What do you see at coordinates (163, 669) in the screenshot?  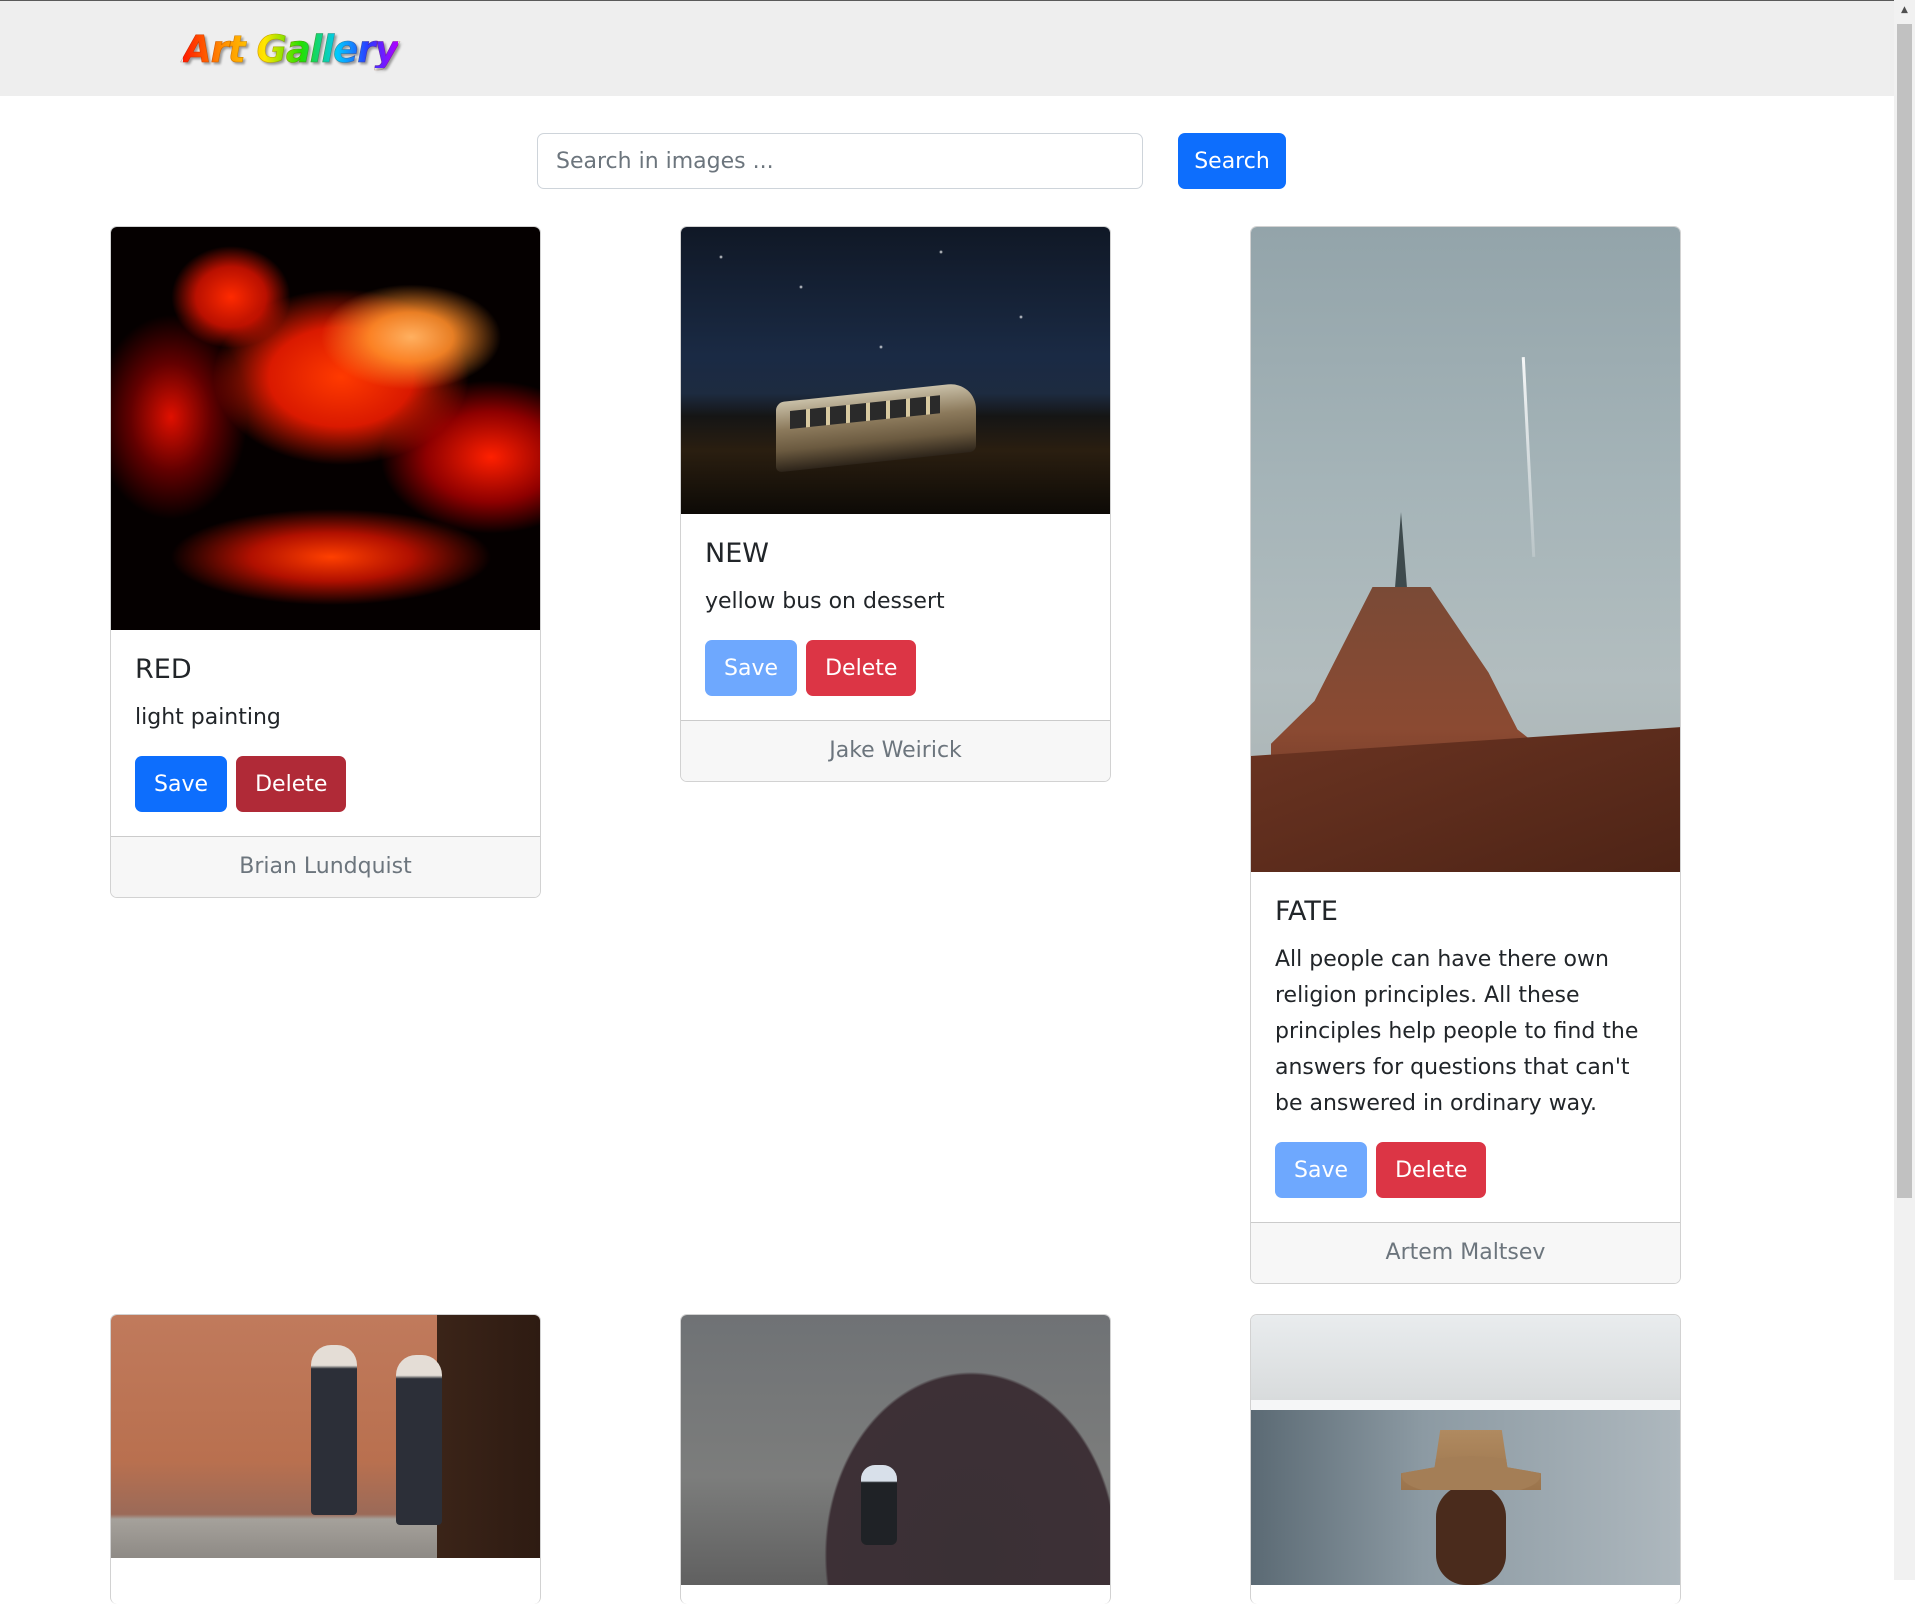 I see `card-title: RED` at bounding box center [163, 669].